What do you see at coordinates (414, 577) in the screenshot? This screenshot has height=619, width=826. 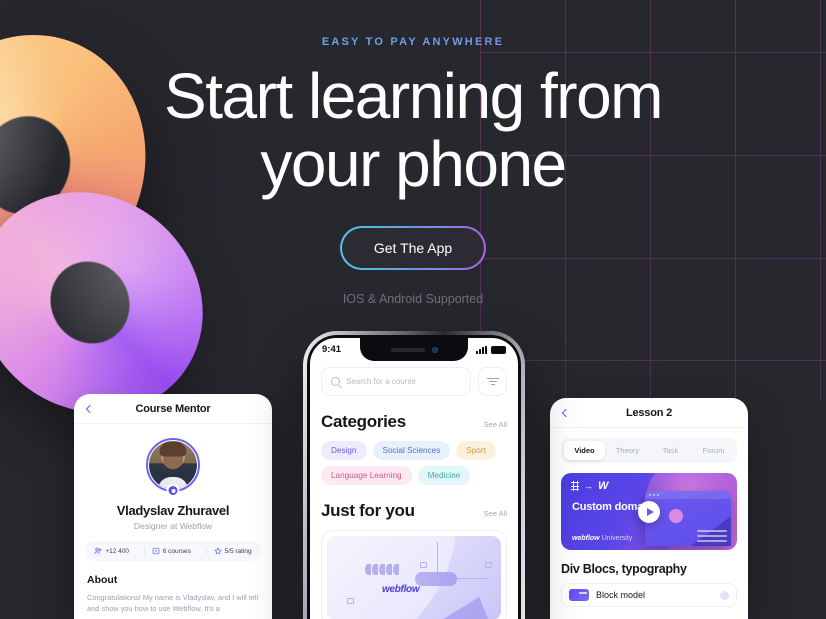 I see `recommended-course-thumbnail: webflow` at bounding box center [414, 577].